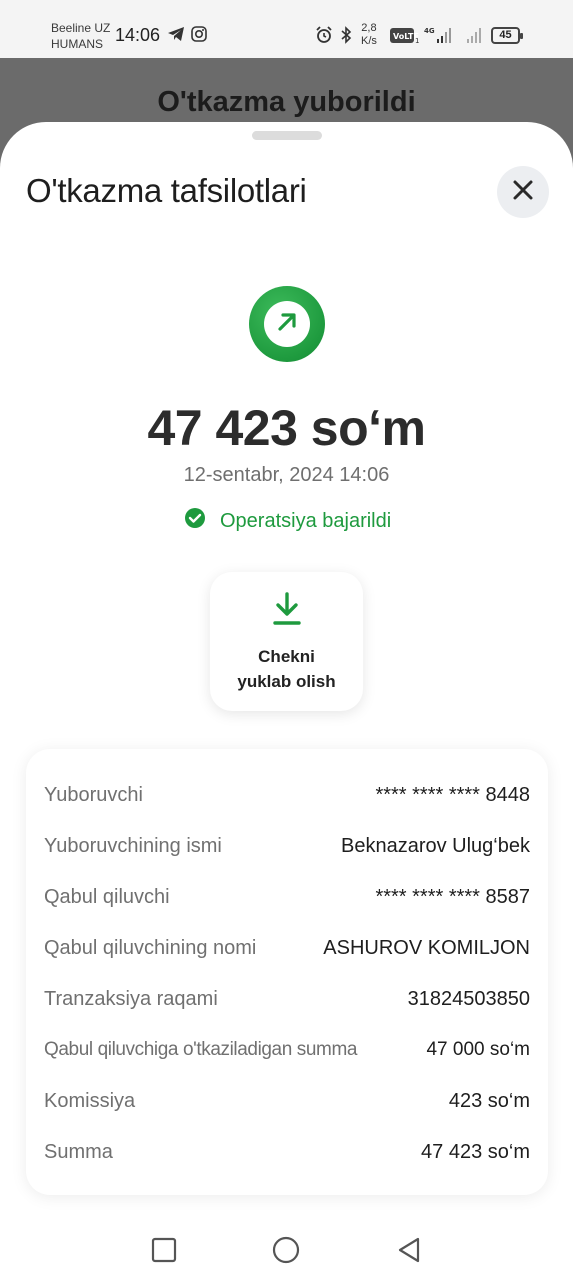 The image size is (573, 1280). I want to click on svg-text: 1, so click(417, 40).